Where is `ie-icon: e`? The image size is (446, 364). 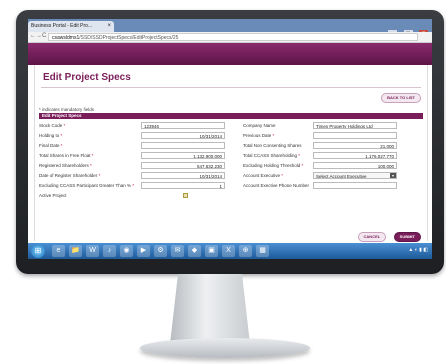 ie-icon: e is located at coordinates (58, 251).